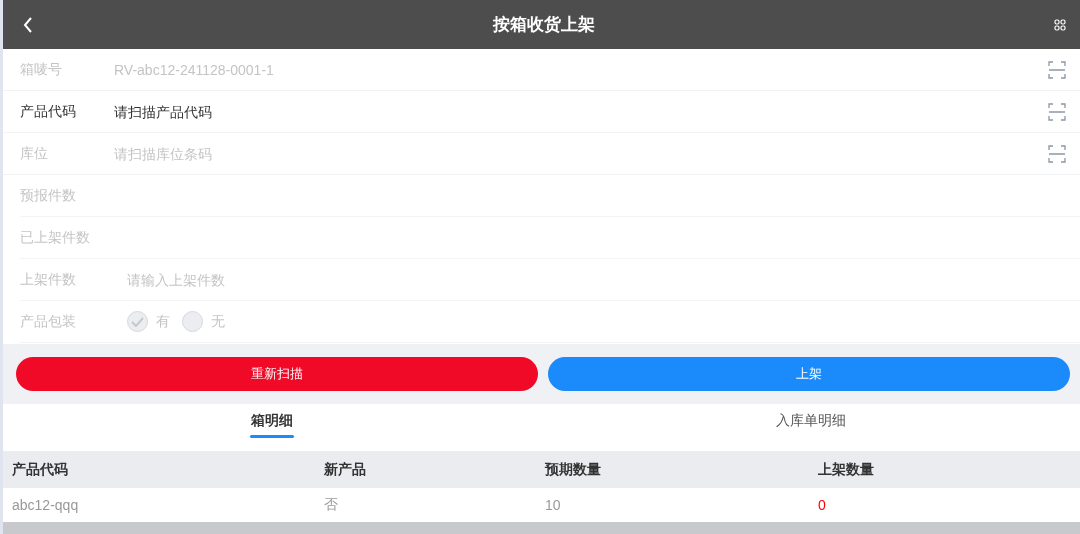 The height and width of the screenshot is (534, 1080). I want to click on field-label: 库位, so click(34, 153).